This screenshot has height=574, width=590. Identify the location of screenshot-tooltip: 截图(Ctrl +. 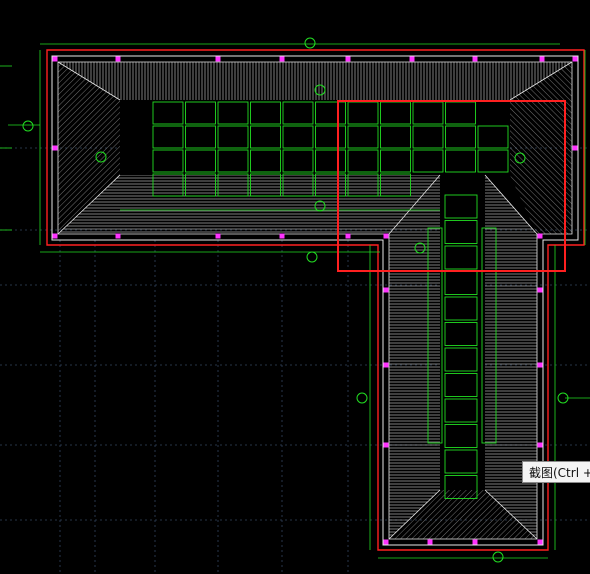
(556, 472).